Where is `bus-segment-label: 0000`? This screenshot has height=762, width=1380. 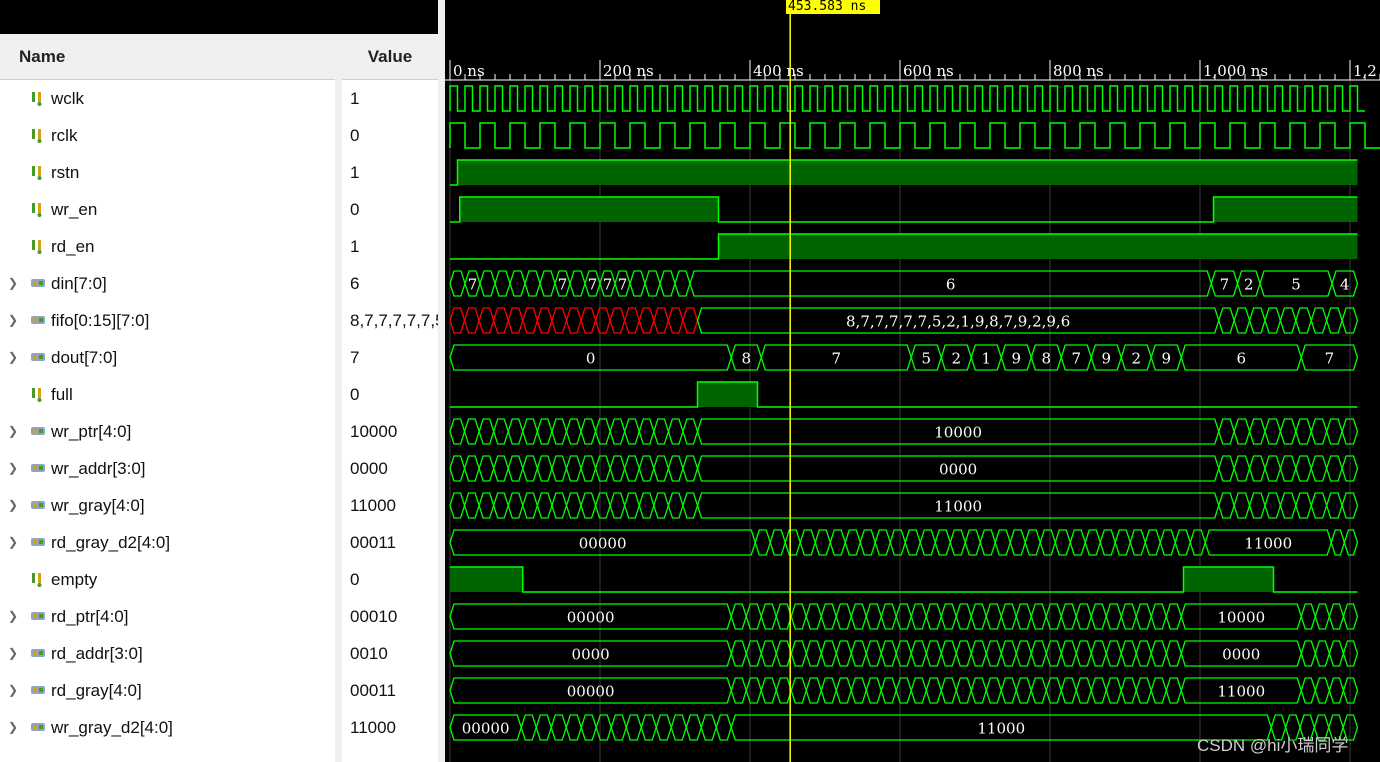
bus-segment-label: 0000 is located at coordinates (591, 655).